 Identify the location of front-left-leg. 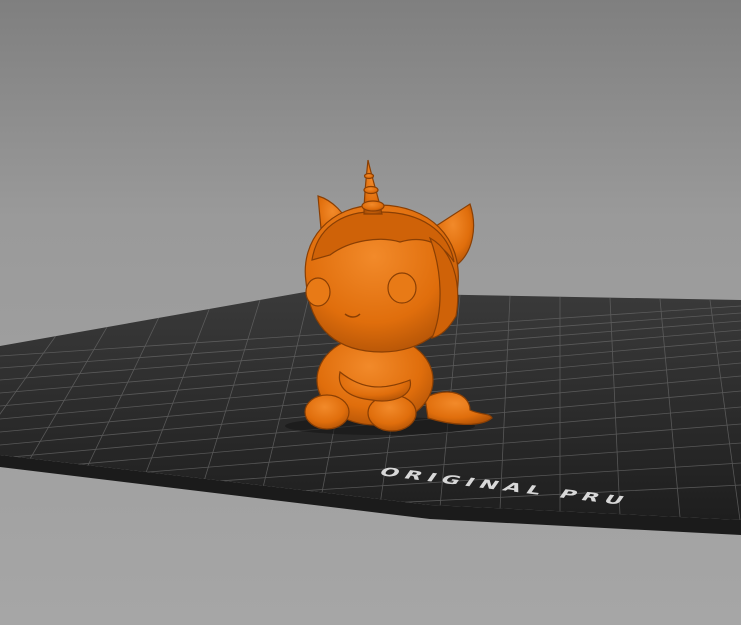
(327, 412).